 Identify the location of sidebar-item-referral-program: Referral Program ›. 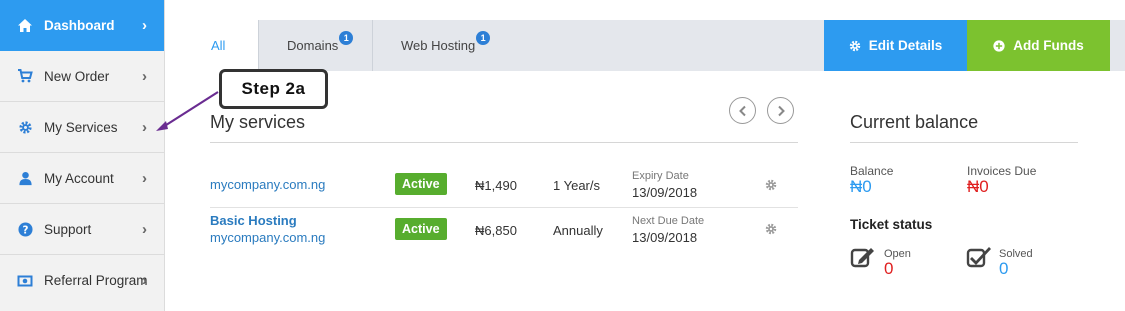
(82, 280).